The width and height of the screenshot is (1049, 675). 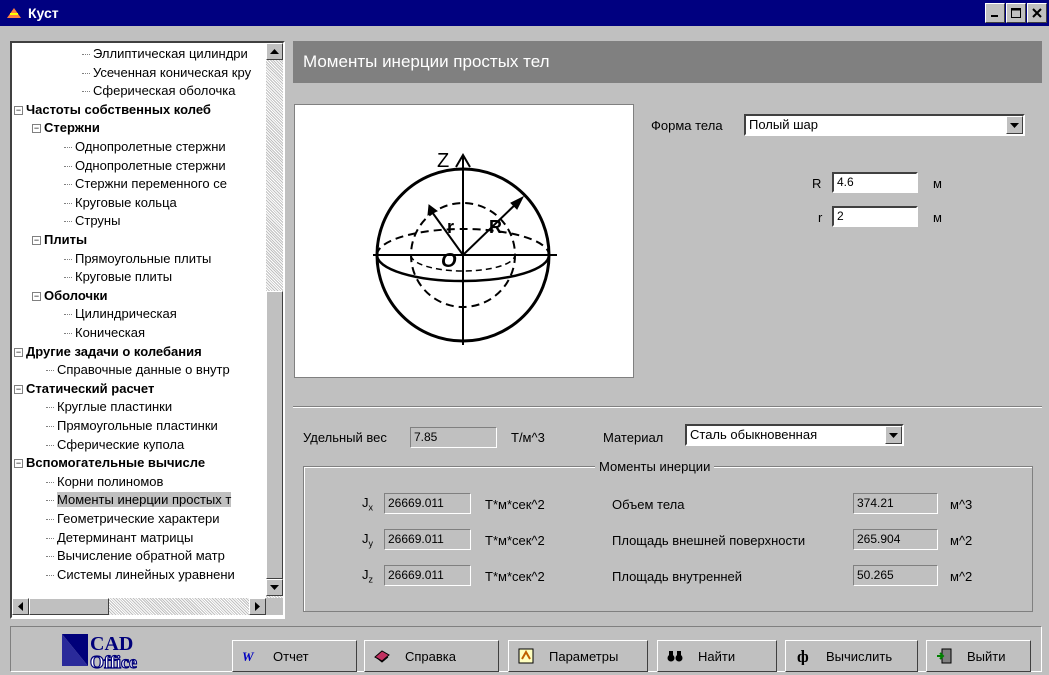 I want to click on maximize-button, so click(x=1016, y=13).